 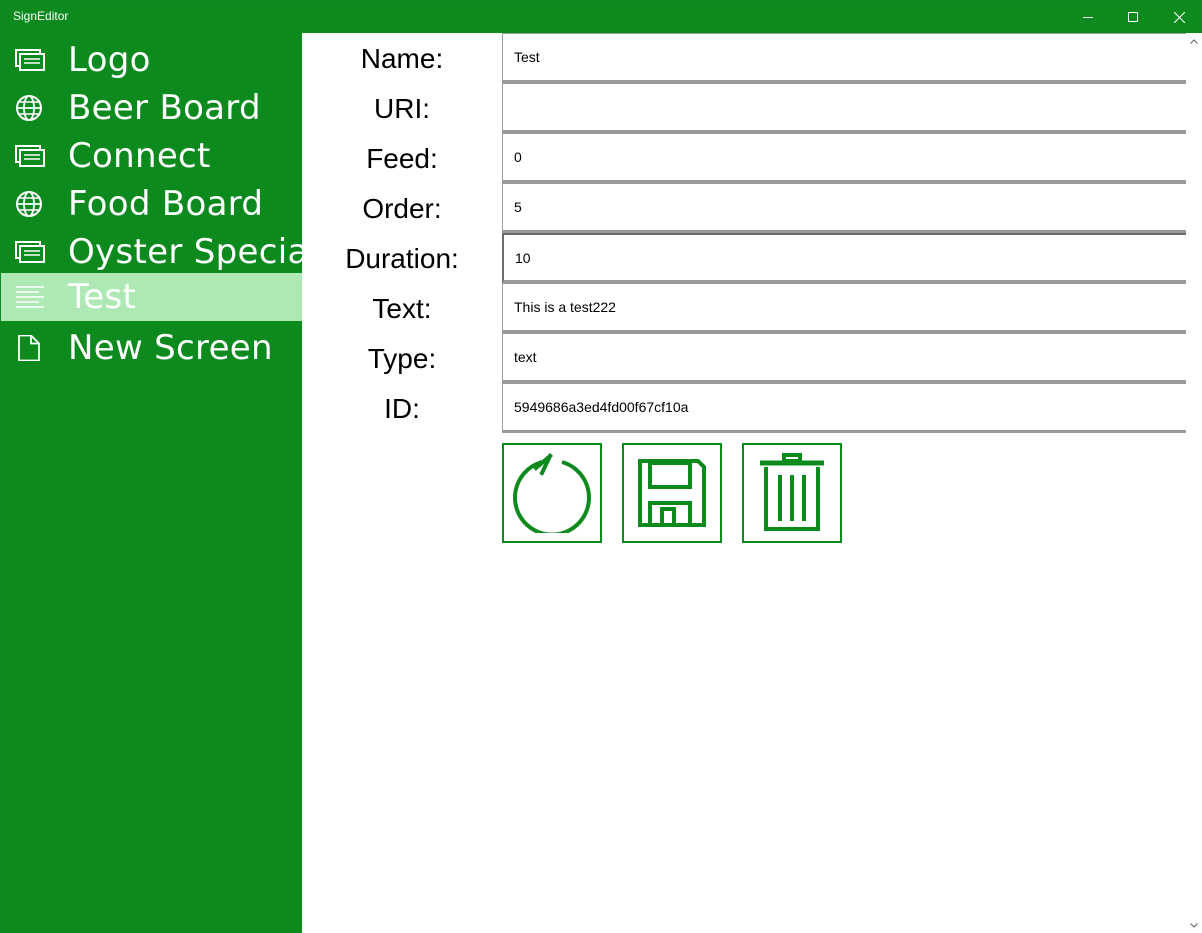 I want to click on scroll-up-button, so click(x=1194, y=41).